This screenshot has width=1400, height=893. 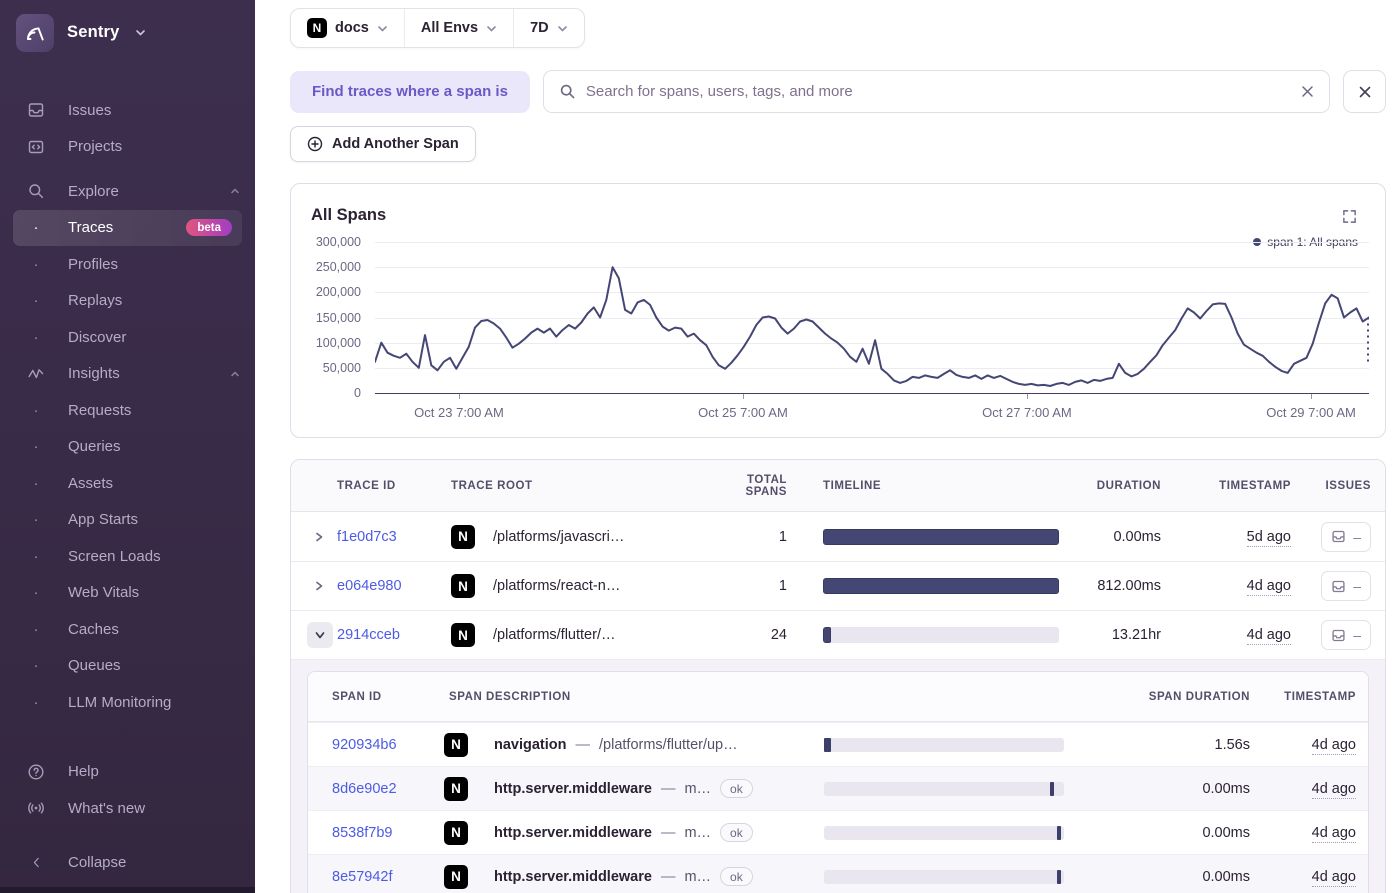 I want to click on sidebar-item-replays: · Replays, so click(x=127, y=301).